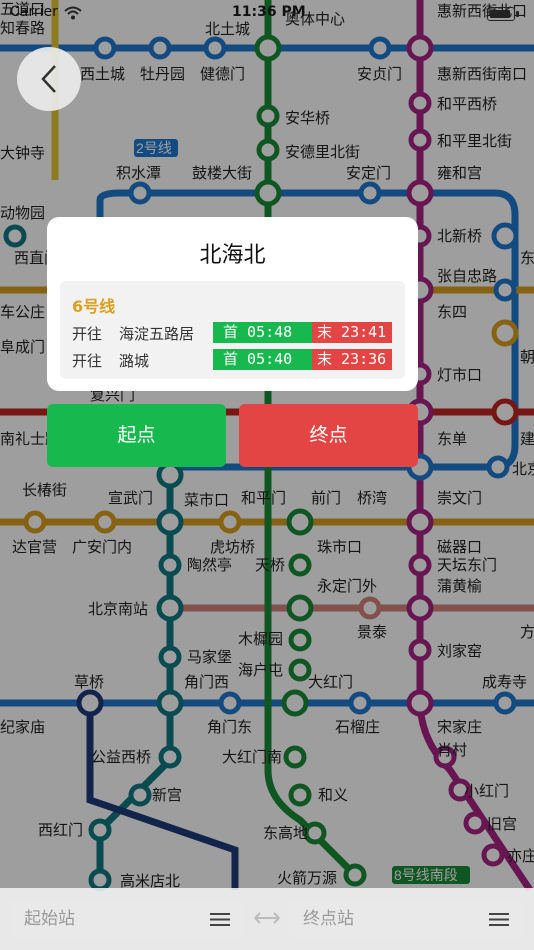  I want to click on line-name: 6号线, so click(94, 306).